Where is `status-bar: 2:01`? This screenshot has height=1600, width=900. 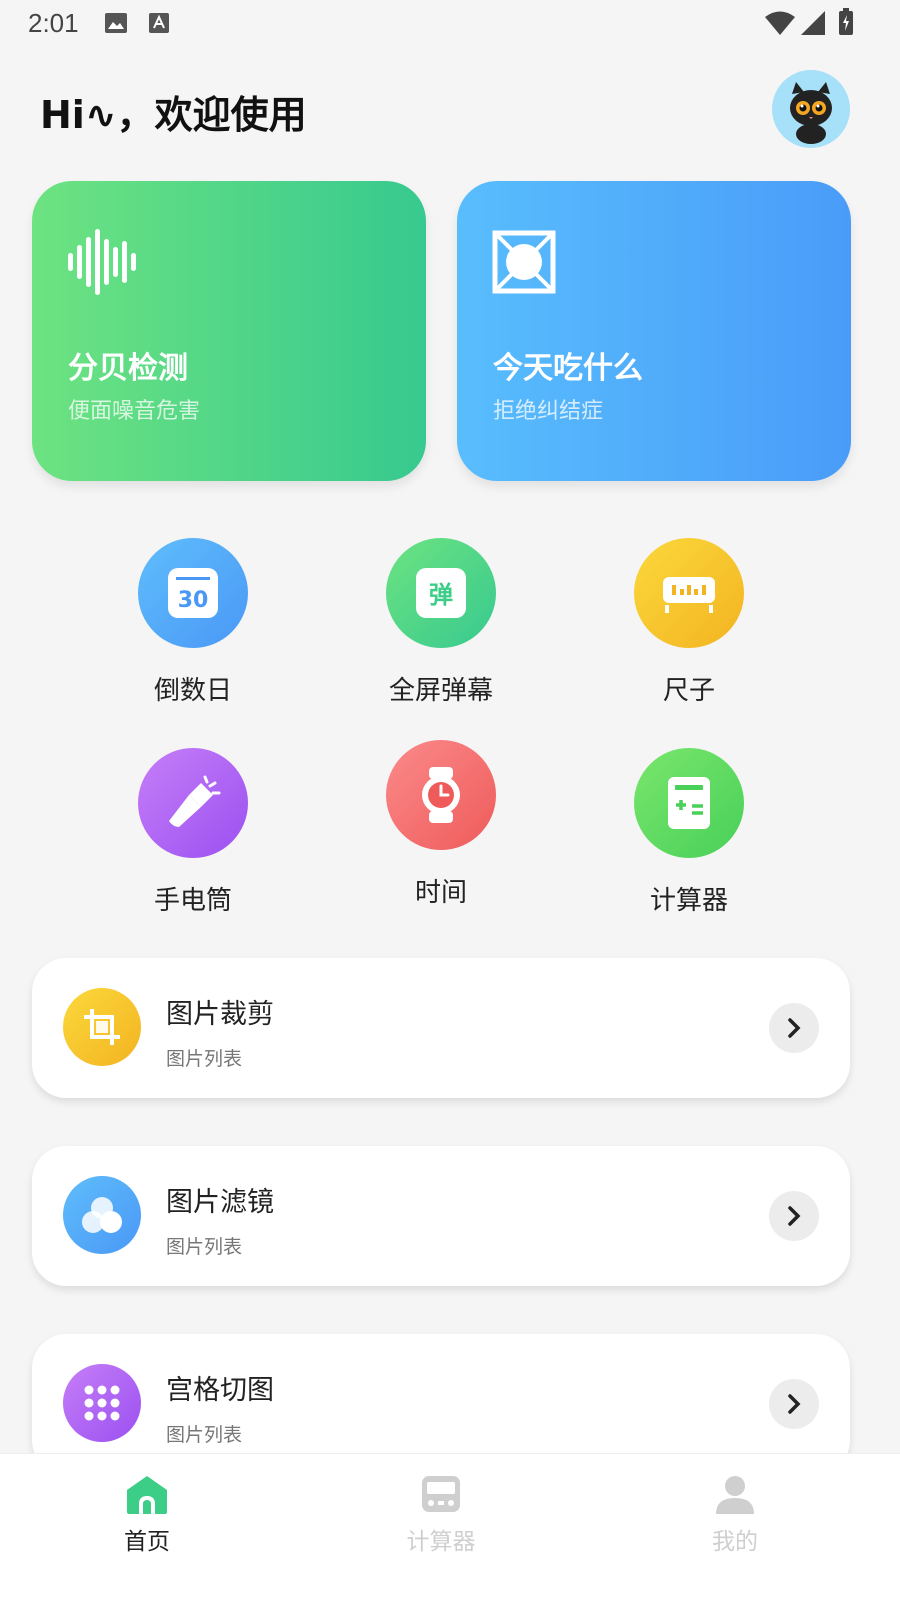 status-bar: 2:01 is located at coordinates (450, 25).